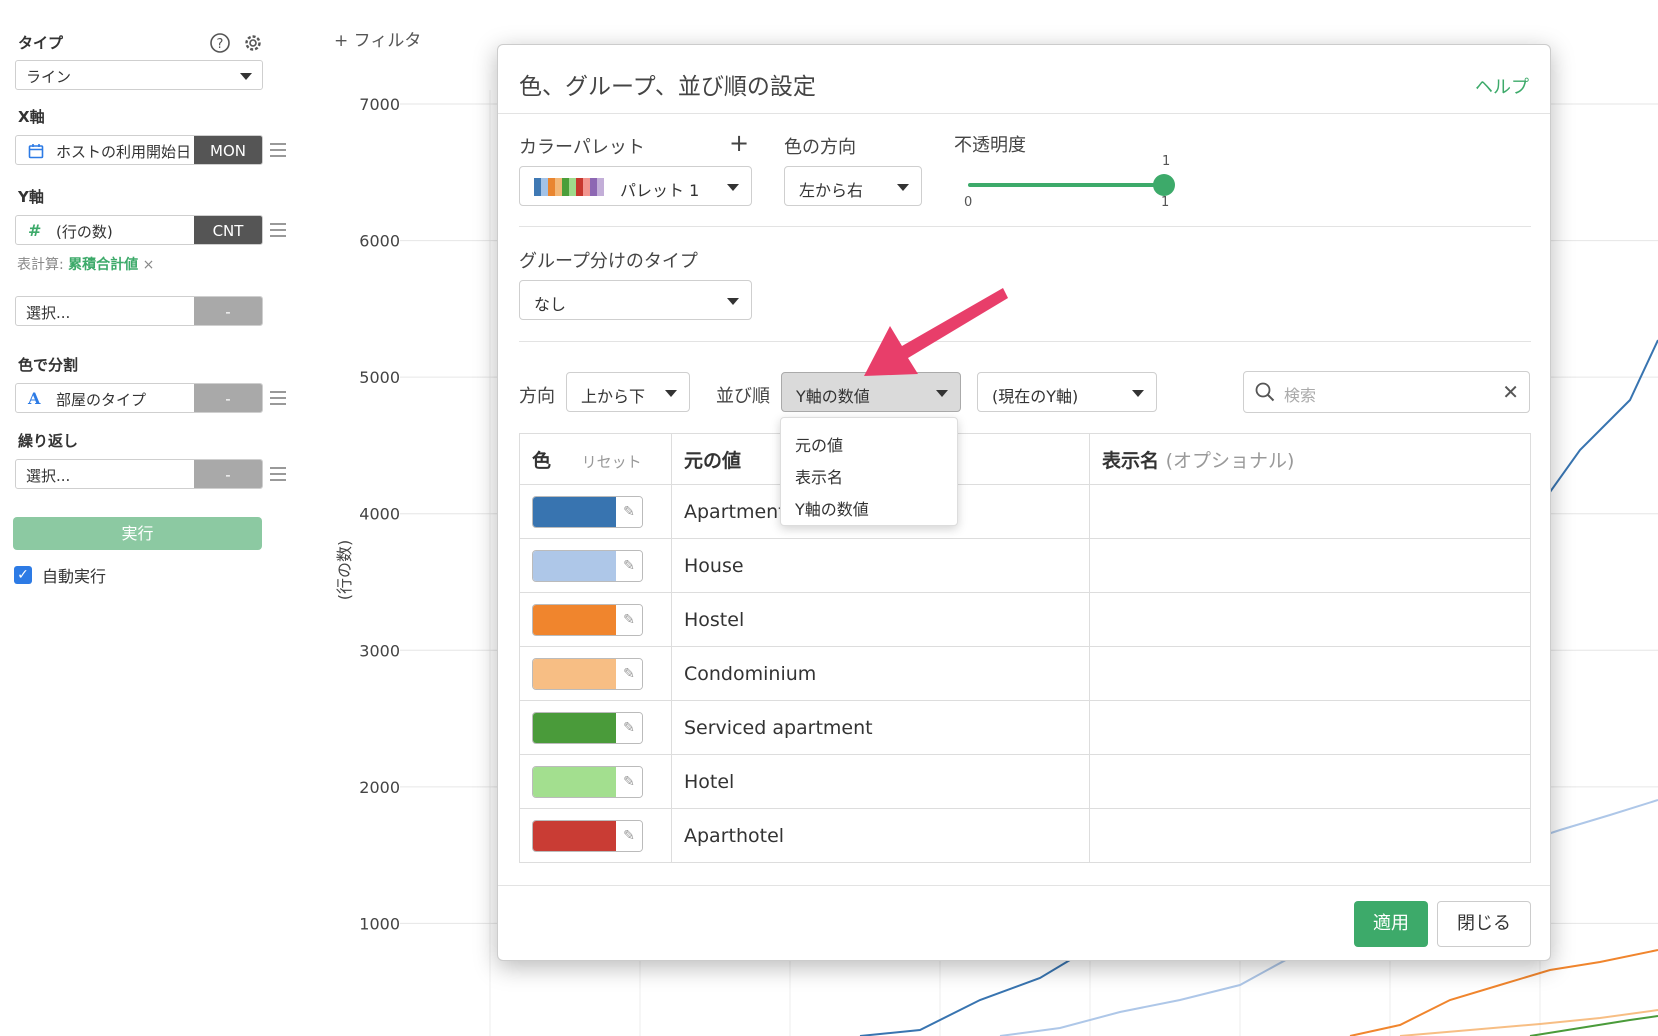 The image size is (1658, 1036). I want to click on opacity-min: 0, so click(968, 202).